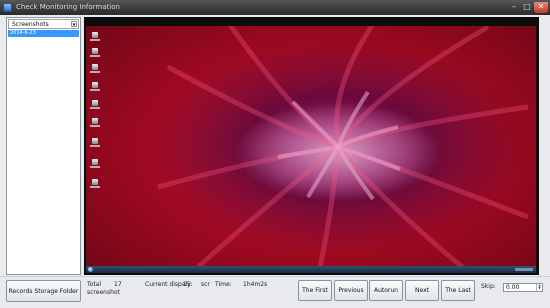  I want to click on previous-button: Previous, so click(351, 290).